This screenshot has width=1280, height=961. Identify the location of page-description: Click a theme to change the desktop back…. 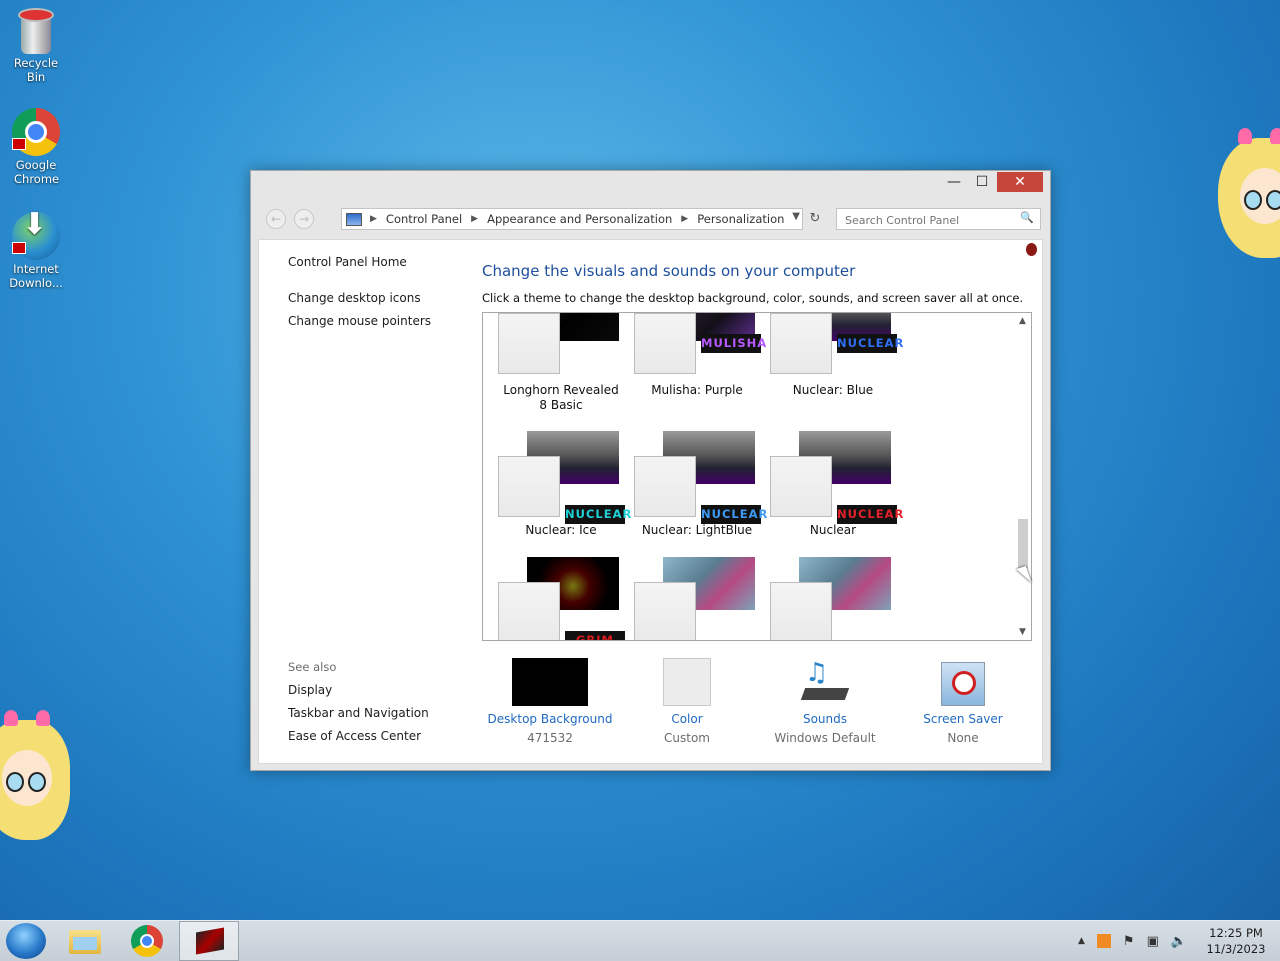
(753, 298).